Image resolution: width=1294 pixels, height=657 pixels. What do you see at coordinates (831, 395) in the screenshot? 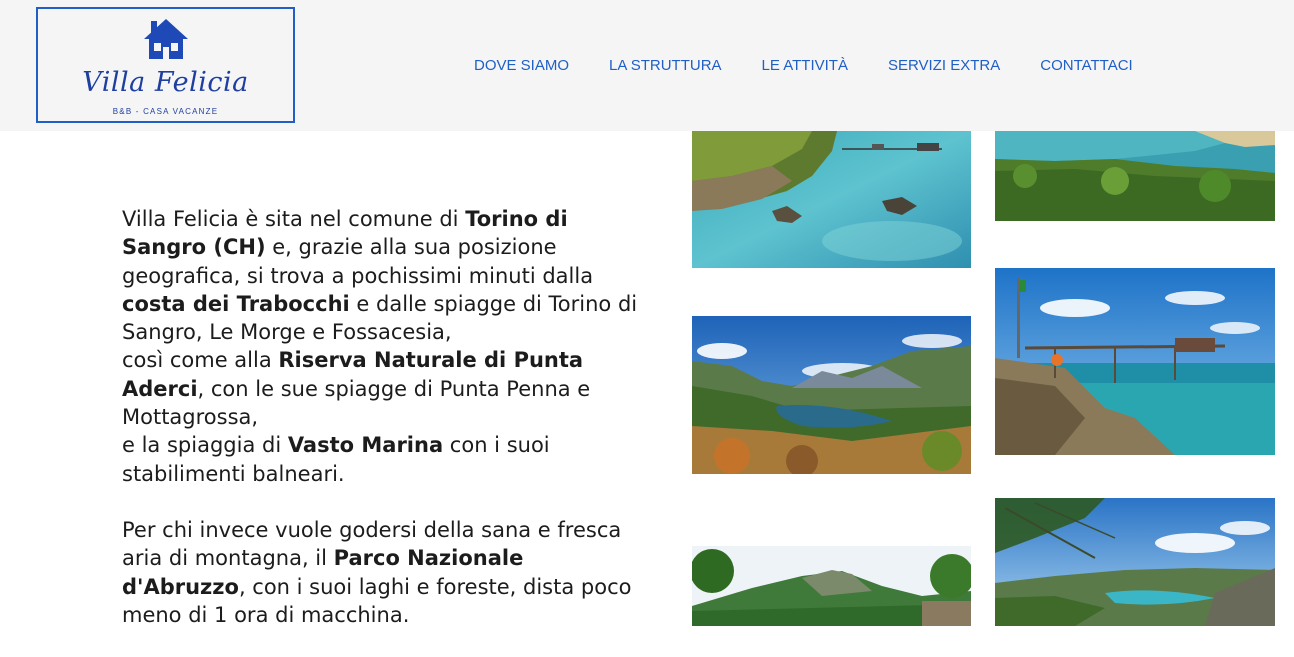
I see `photo-mountain-lake-valley` at bounding box center [831, 395].